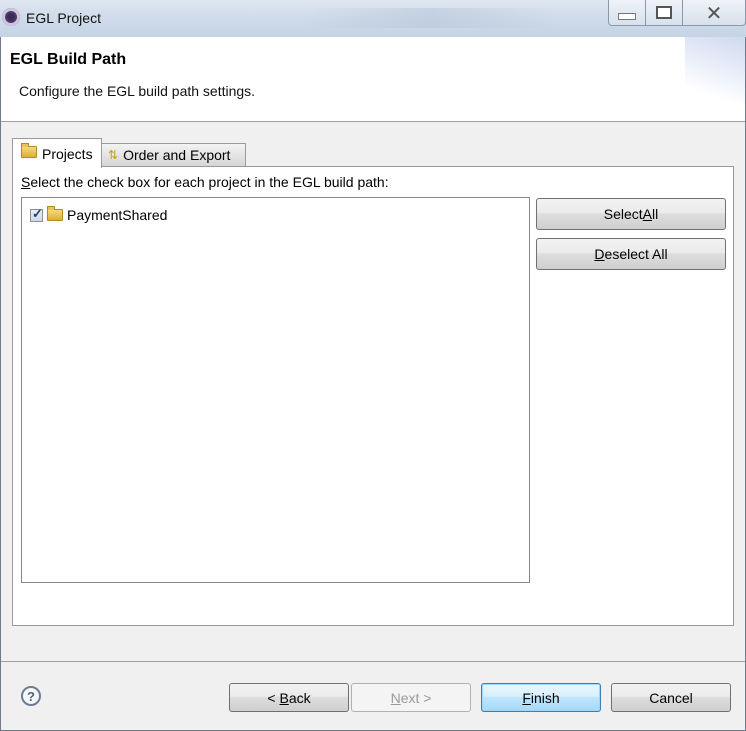 This screenshot has width=746, height=731. I want to click on close-icon: ✕, so click(714, 12).